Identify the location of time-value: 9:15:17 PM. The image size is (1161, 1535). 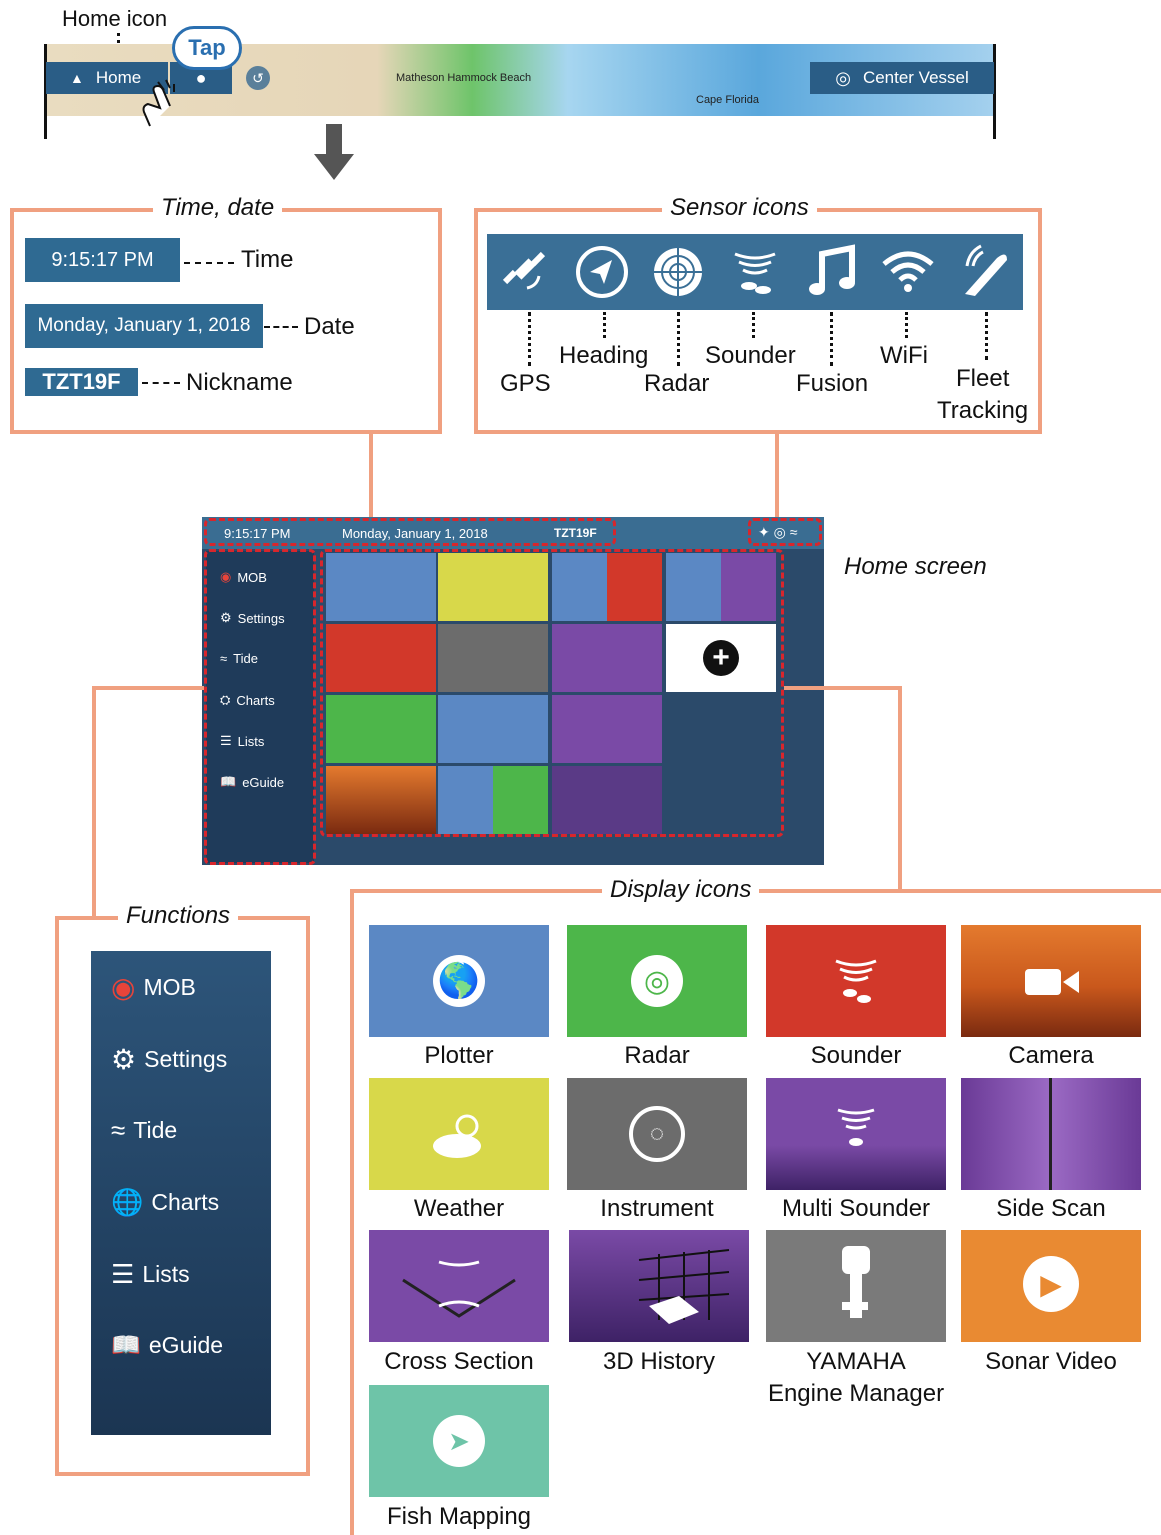
(102, 259).